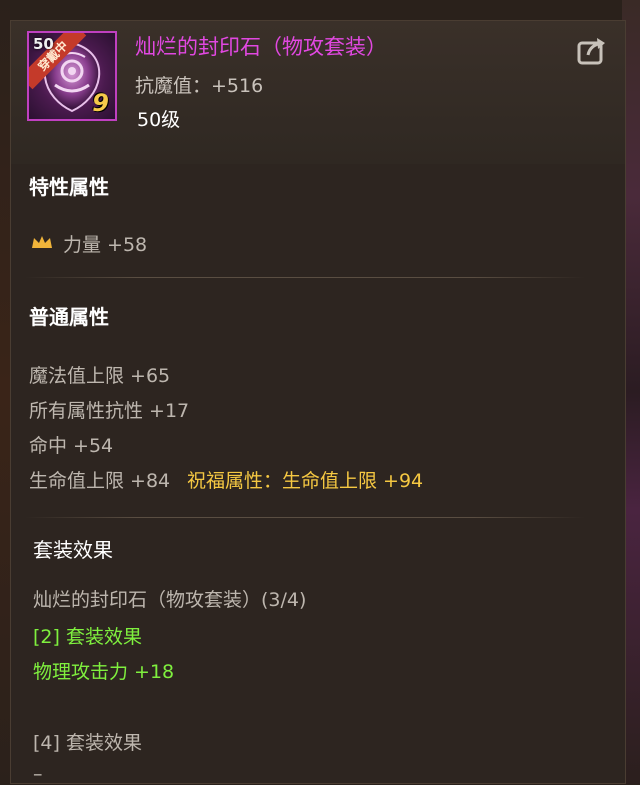 This screenshot has width=640, height=785. Describe the element at coordinates (100, 103) in the screenshot. I see `enhance-level: 9` at that location.